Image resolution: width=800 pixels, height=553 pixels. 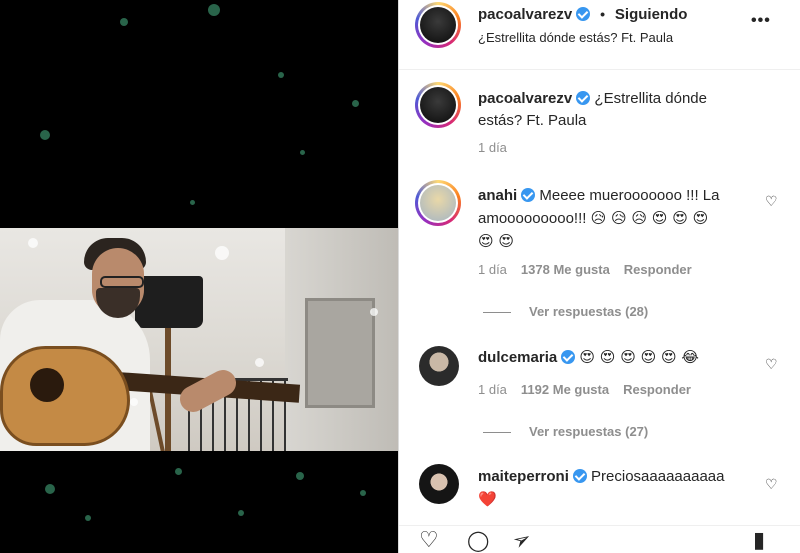 What do you see at coordinates (492, 147) in the screenshot?
I see `caption-time: 1 día` at bounding box center [492, 147].